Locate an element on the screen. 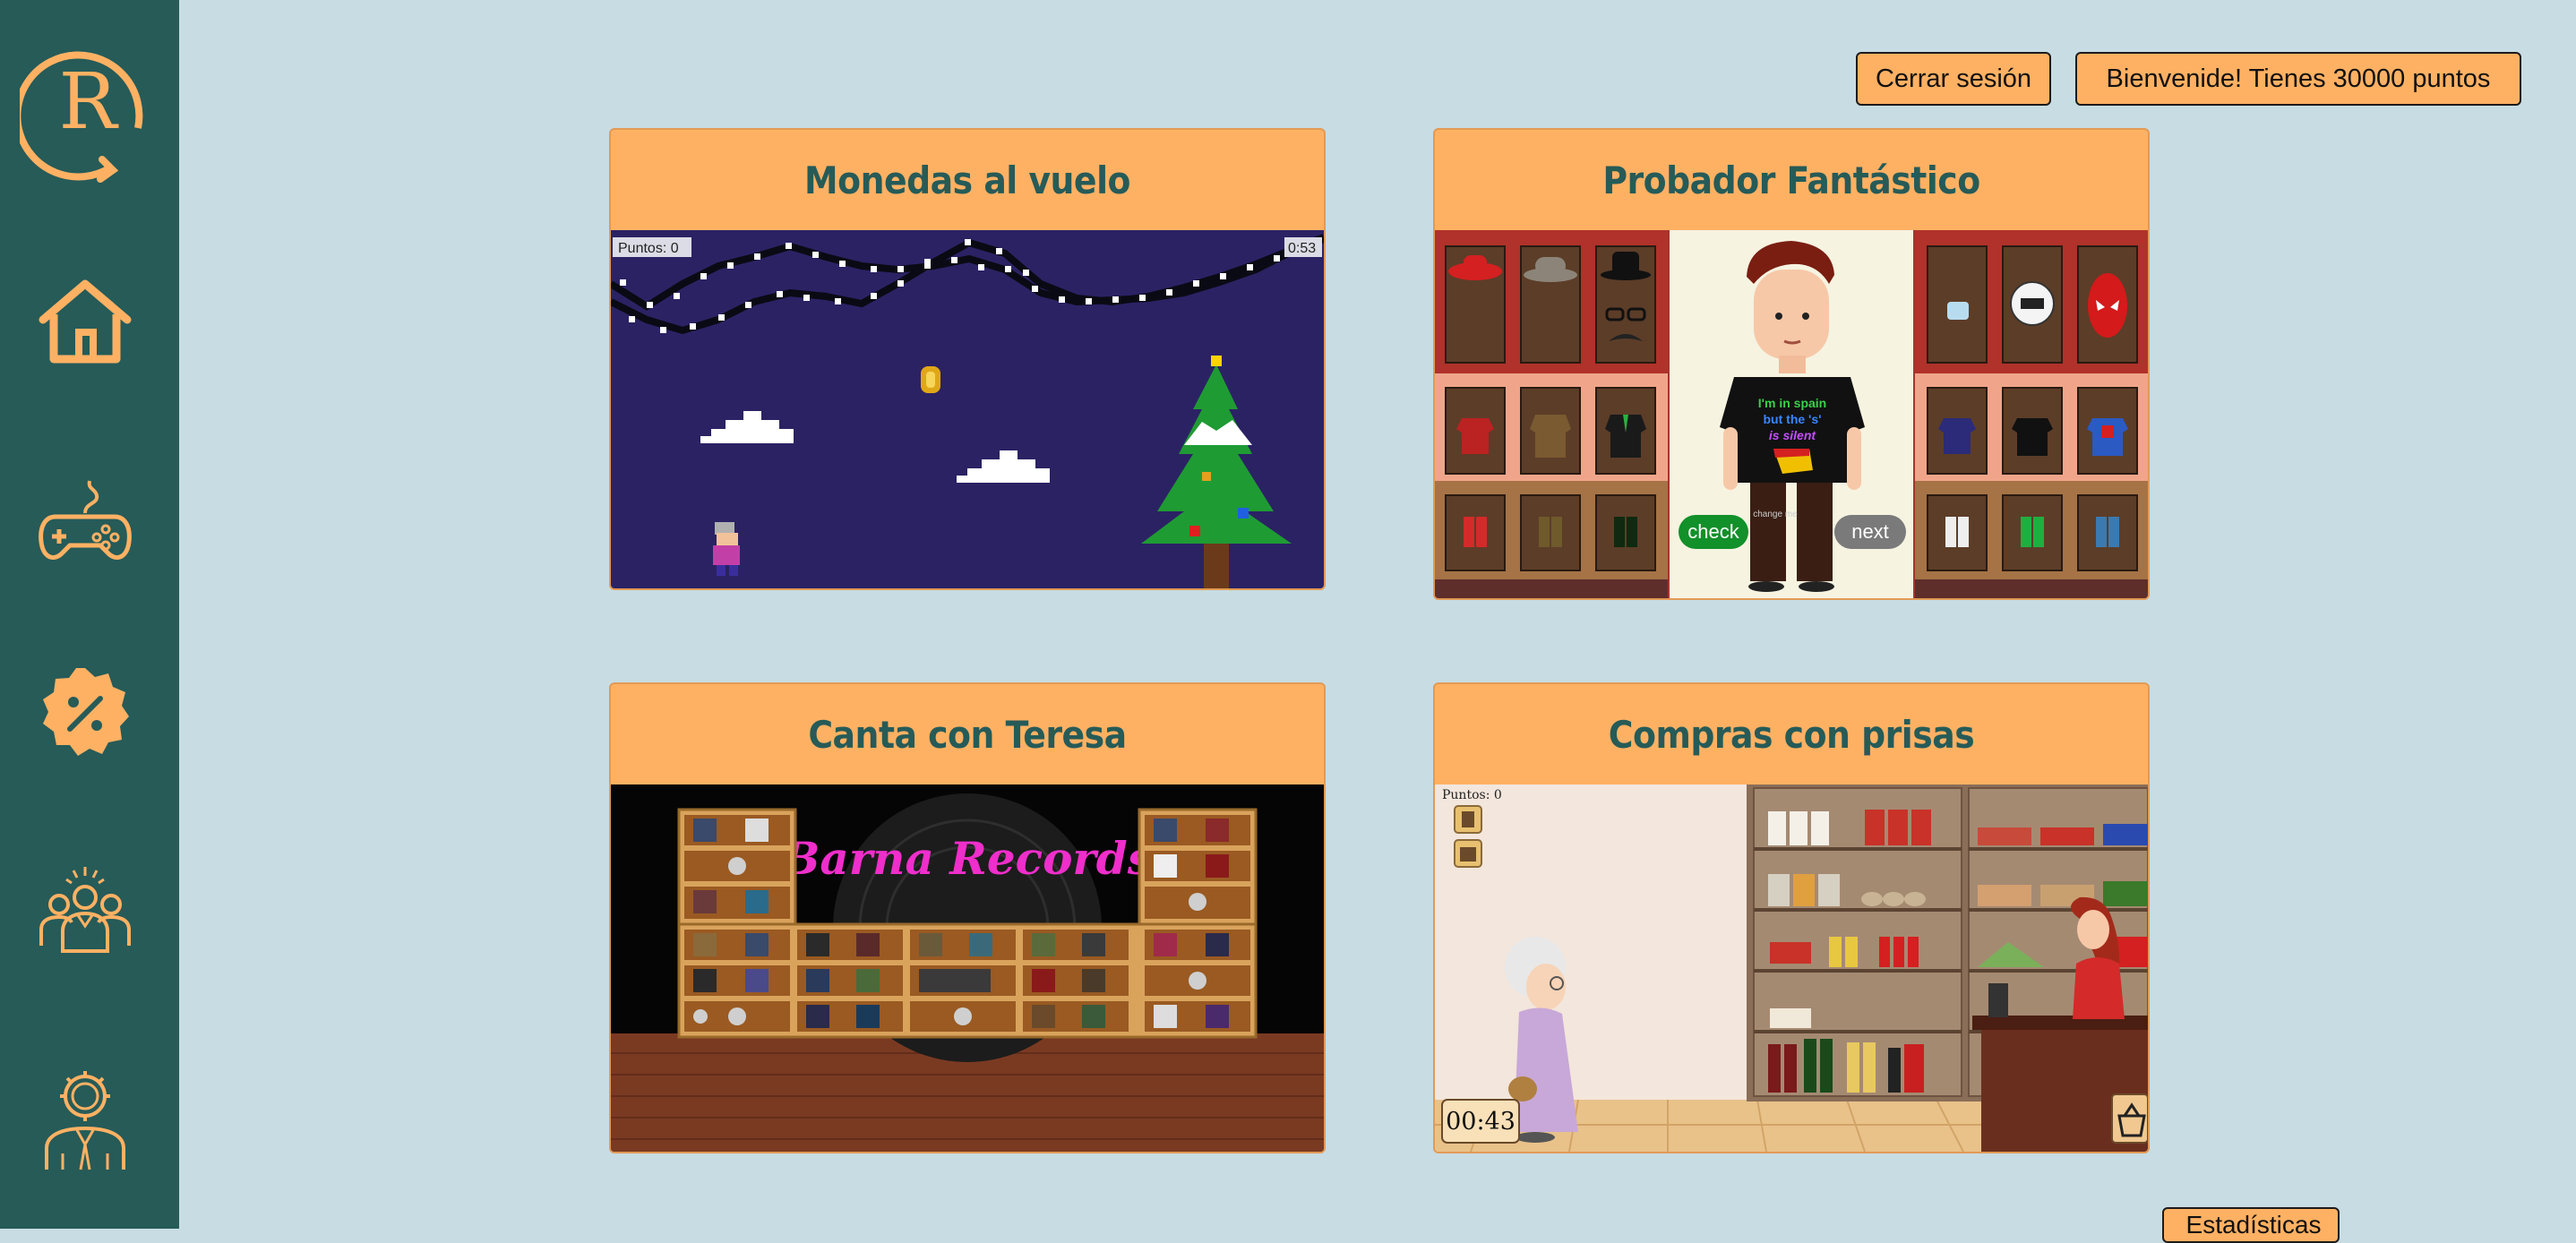 The image size is (2576, 1243). logout-button: Cerrar sesión is located at coordinates (1953, 79).